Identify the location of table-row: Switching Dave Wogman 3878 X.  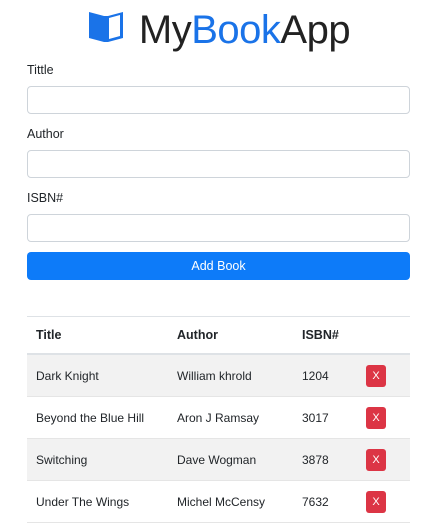
(218, 460).